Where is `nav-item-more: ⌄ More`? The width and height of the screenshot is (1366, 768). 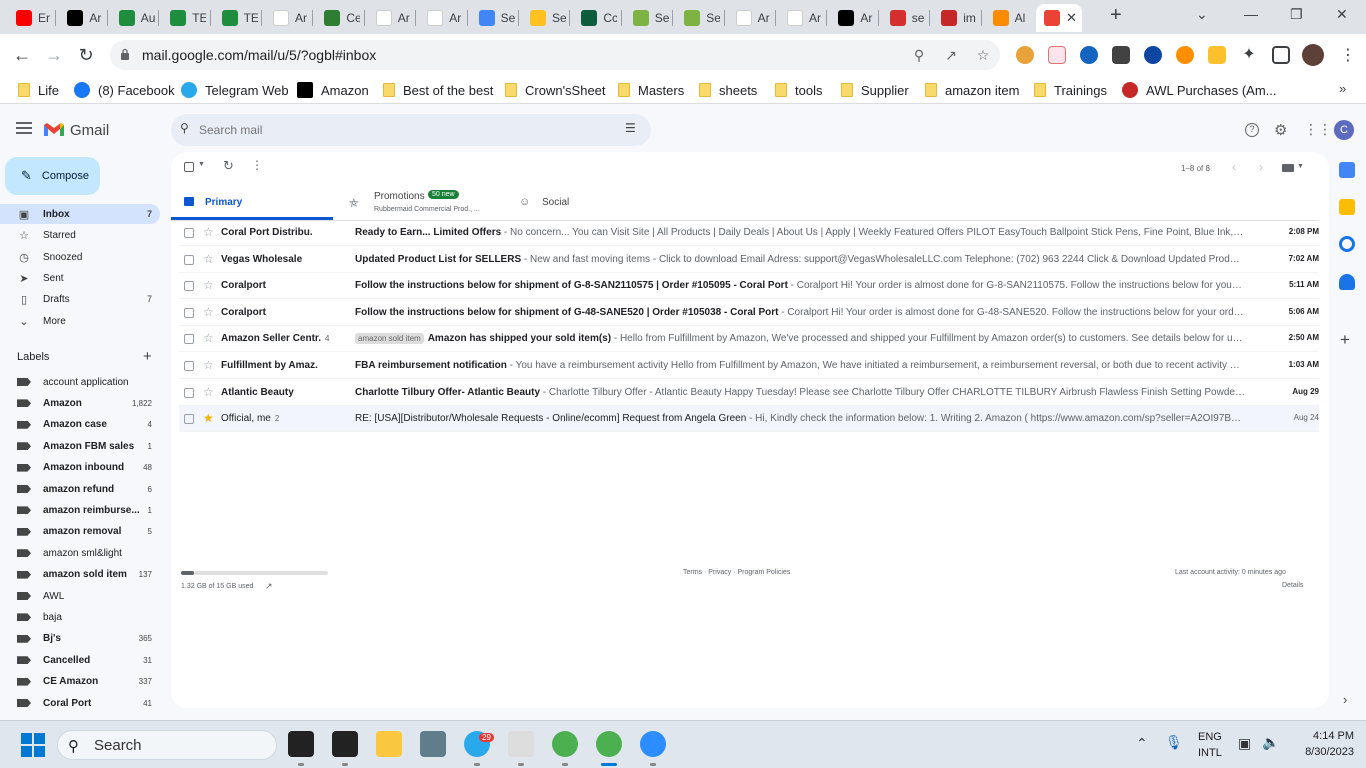 nav-item-more: ⌄ More is located at coordinates (80, 321).